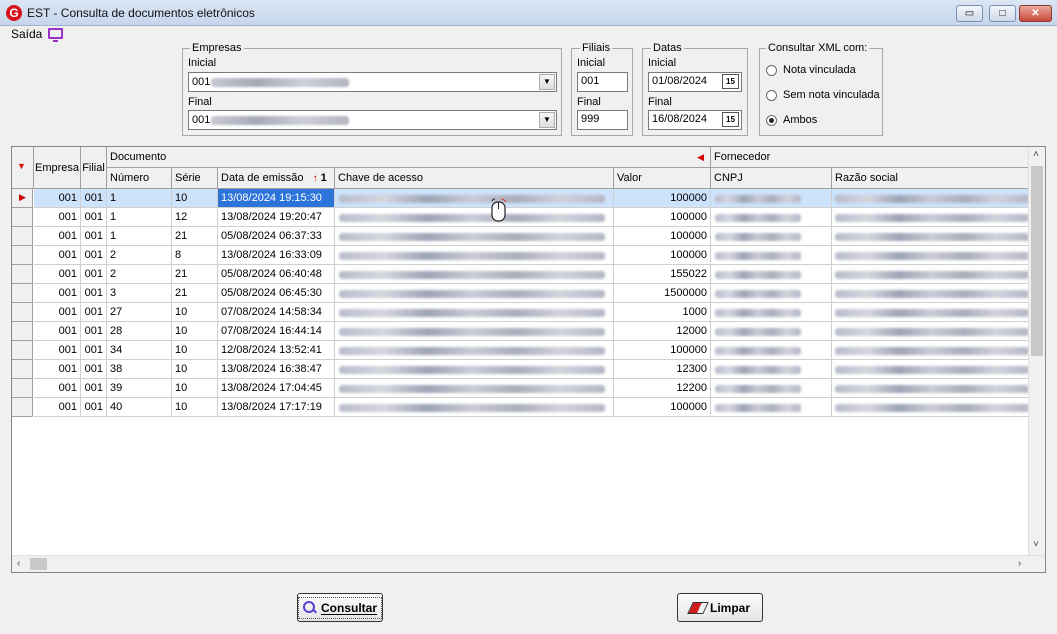 This screenshot has width=1057, height=634. I want to click on cell-valor: 1500000, so click(662, 293).